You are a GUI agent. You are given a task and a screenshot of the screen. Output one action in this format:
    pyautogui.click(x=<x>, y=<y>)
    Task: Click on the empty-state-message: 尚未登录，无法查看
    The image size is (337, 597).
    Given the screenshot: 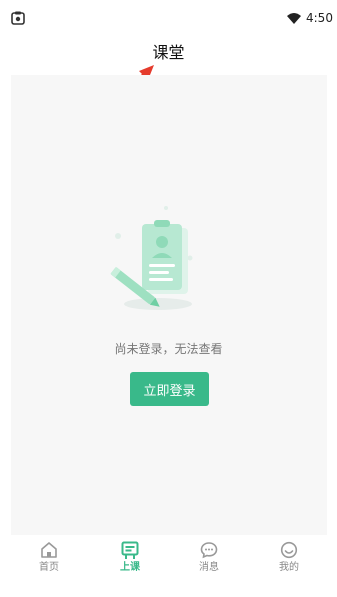 What is the action you would take?
    pyautogui.click(x=168, y=349)
    